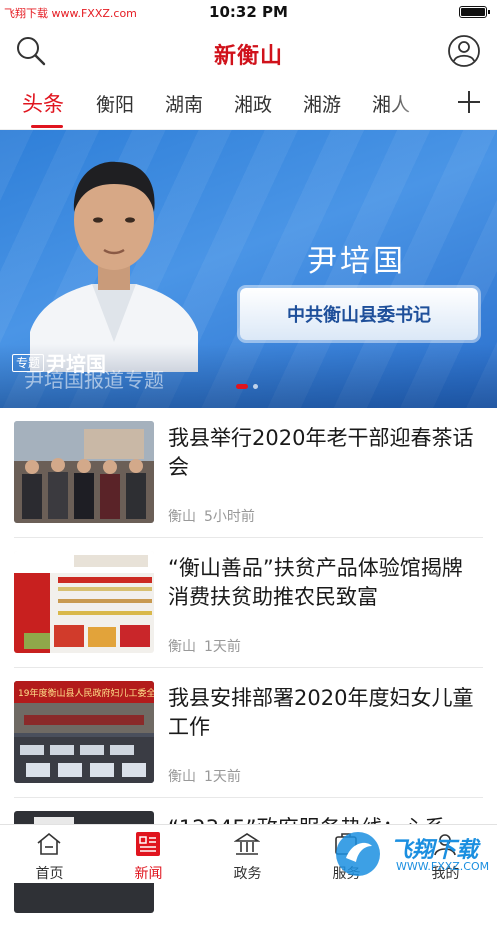 The image size is (497, 928). What do you see at coordinates (28, 363) in the screenshot?
I see `special-topic-badge: 专题` at bounding box center [28, 363].